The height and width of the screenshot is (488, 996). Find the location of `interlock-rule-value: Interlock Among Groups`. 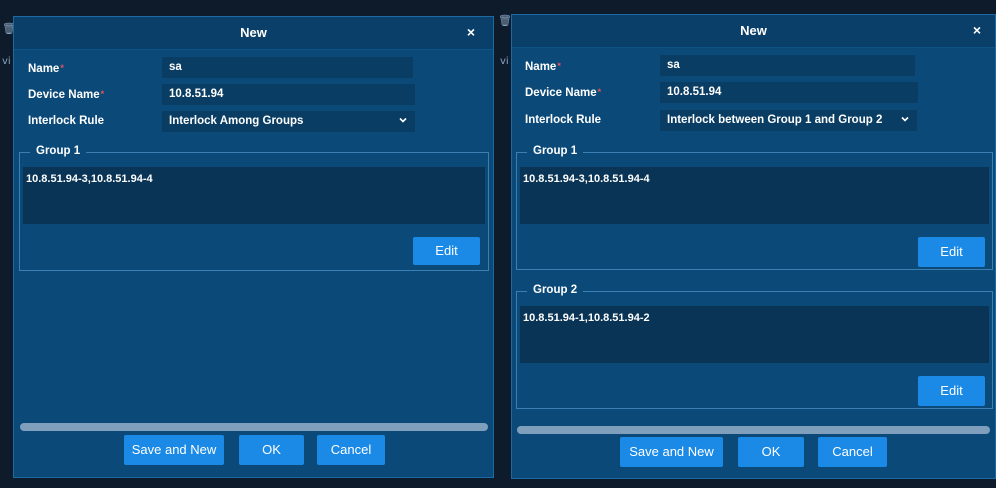

interlock-rule-value: Interlock Among Groups is located at coordinates (236, 121).